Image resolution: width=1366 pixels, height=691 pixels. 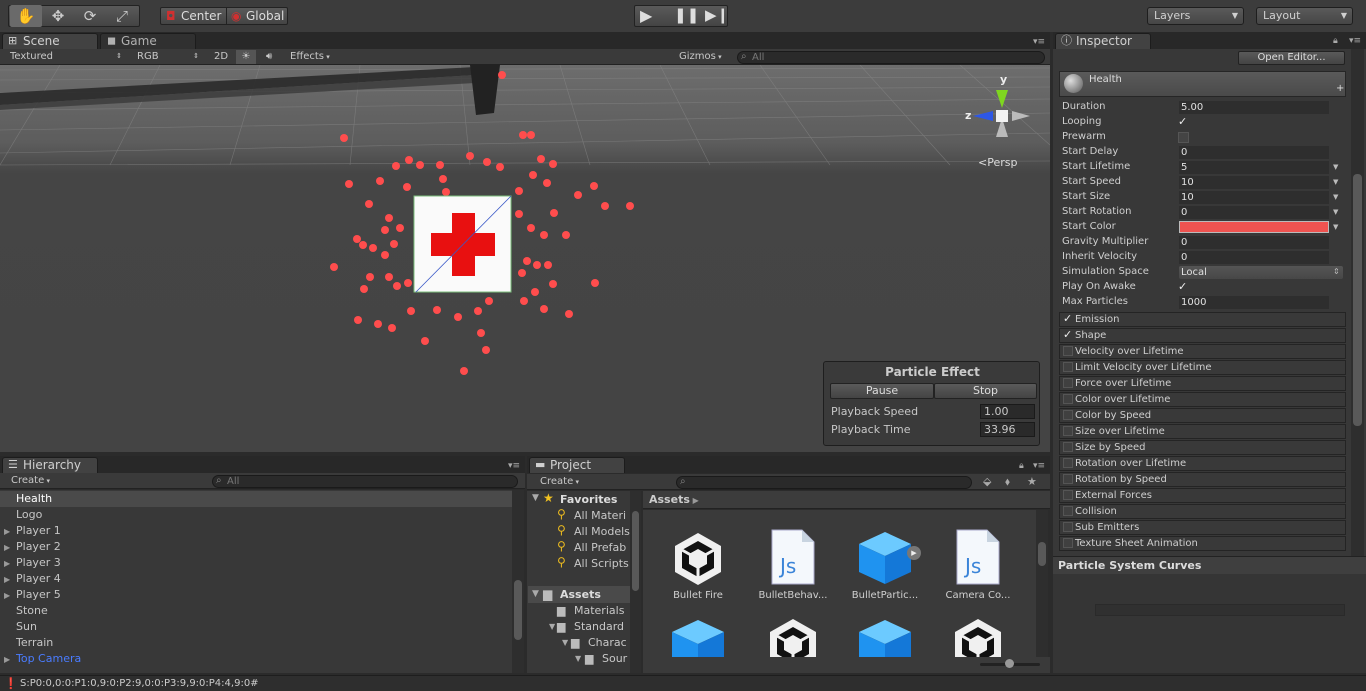 I want to click on tab-game: ◼ Game, so click(x=148, y=41).